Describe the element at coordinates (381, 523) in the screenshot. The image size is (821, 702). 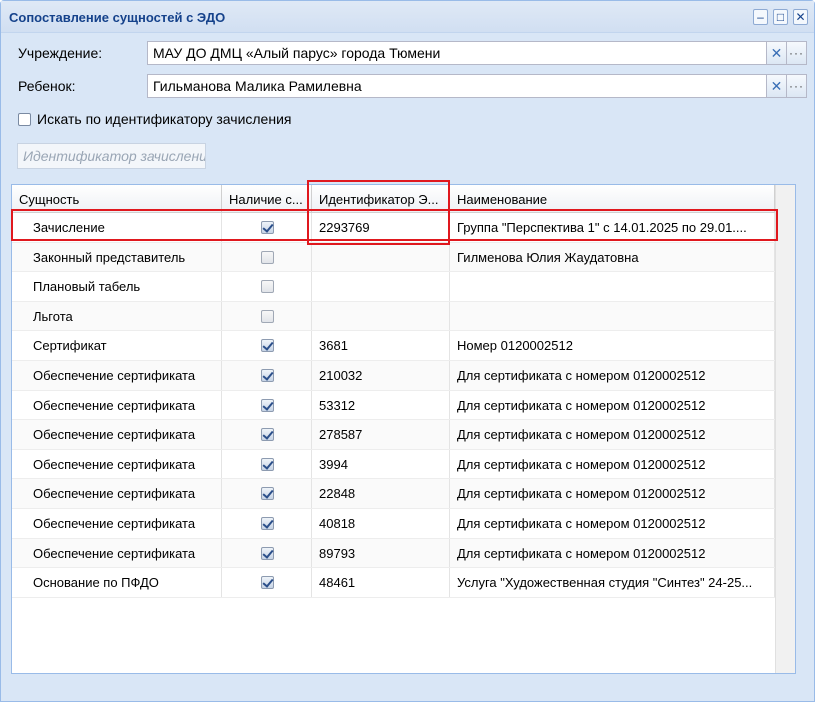
I see `edo-id-cell: 40818` at that location.